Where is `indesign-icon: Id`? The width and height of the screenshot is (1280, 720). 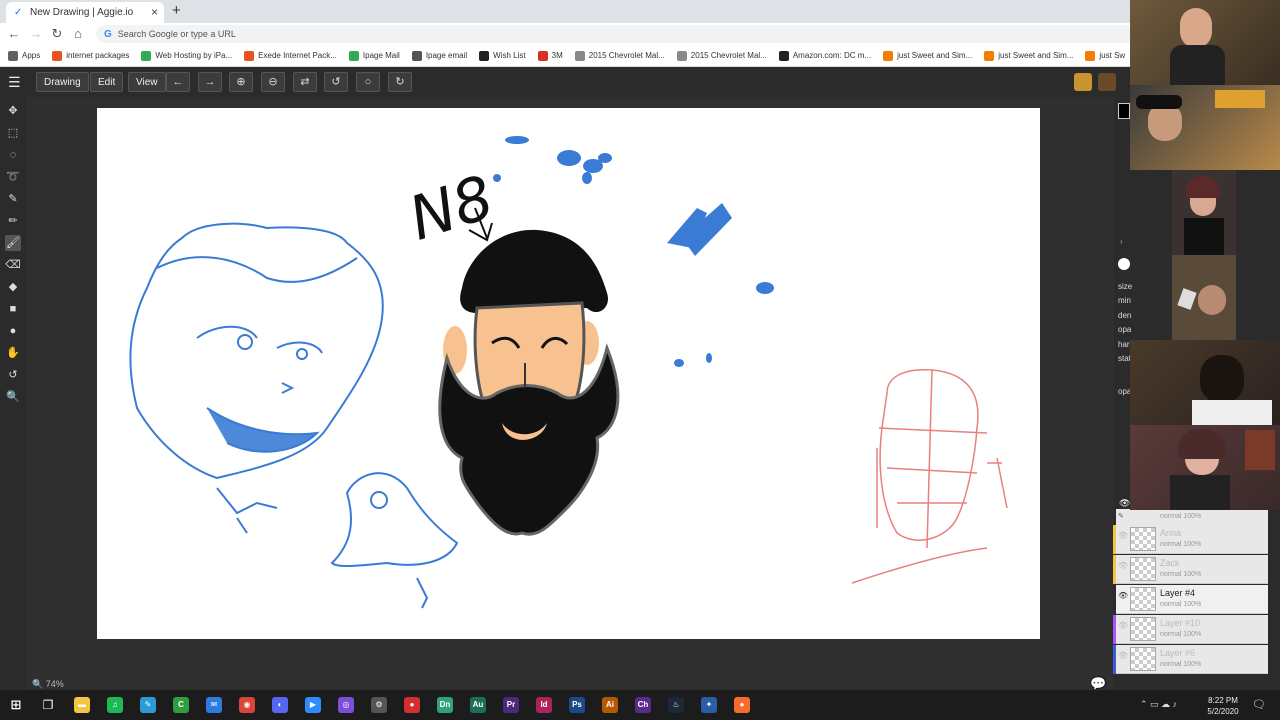
indesign-icon: Id is located at coordinates (544, 705).